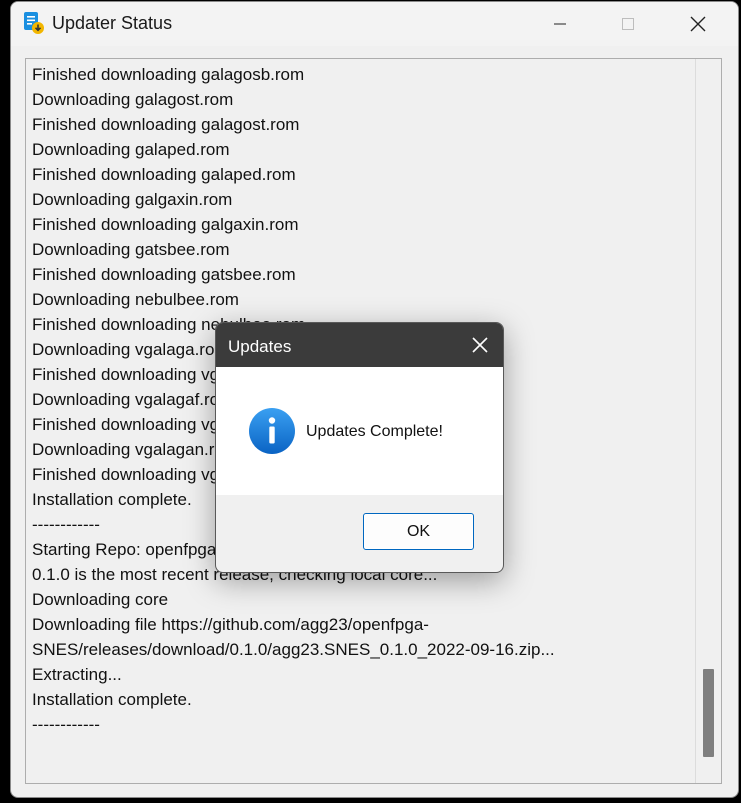 The image size is (741, 803). Describe the element at coordinates (374, 431) in the screenshot. I see `dialog-message: Updates Complete!` at that location.